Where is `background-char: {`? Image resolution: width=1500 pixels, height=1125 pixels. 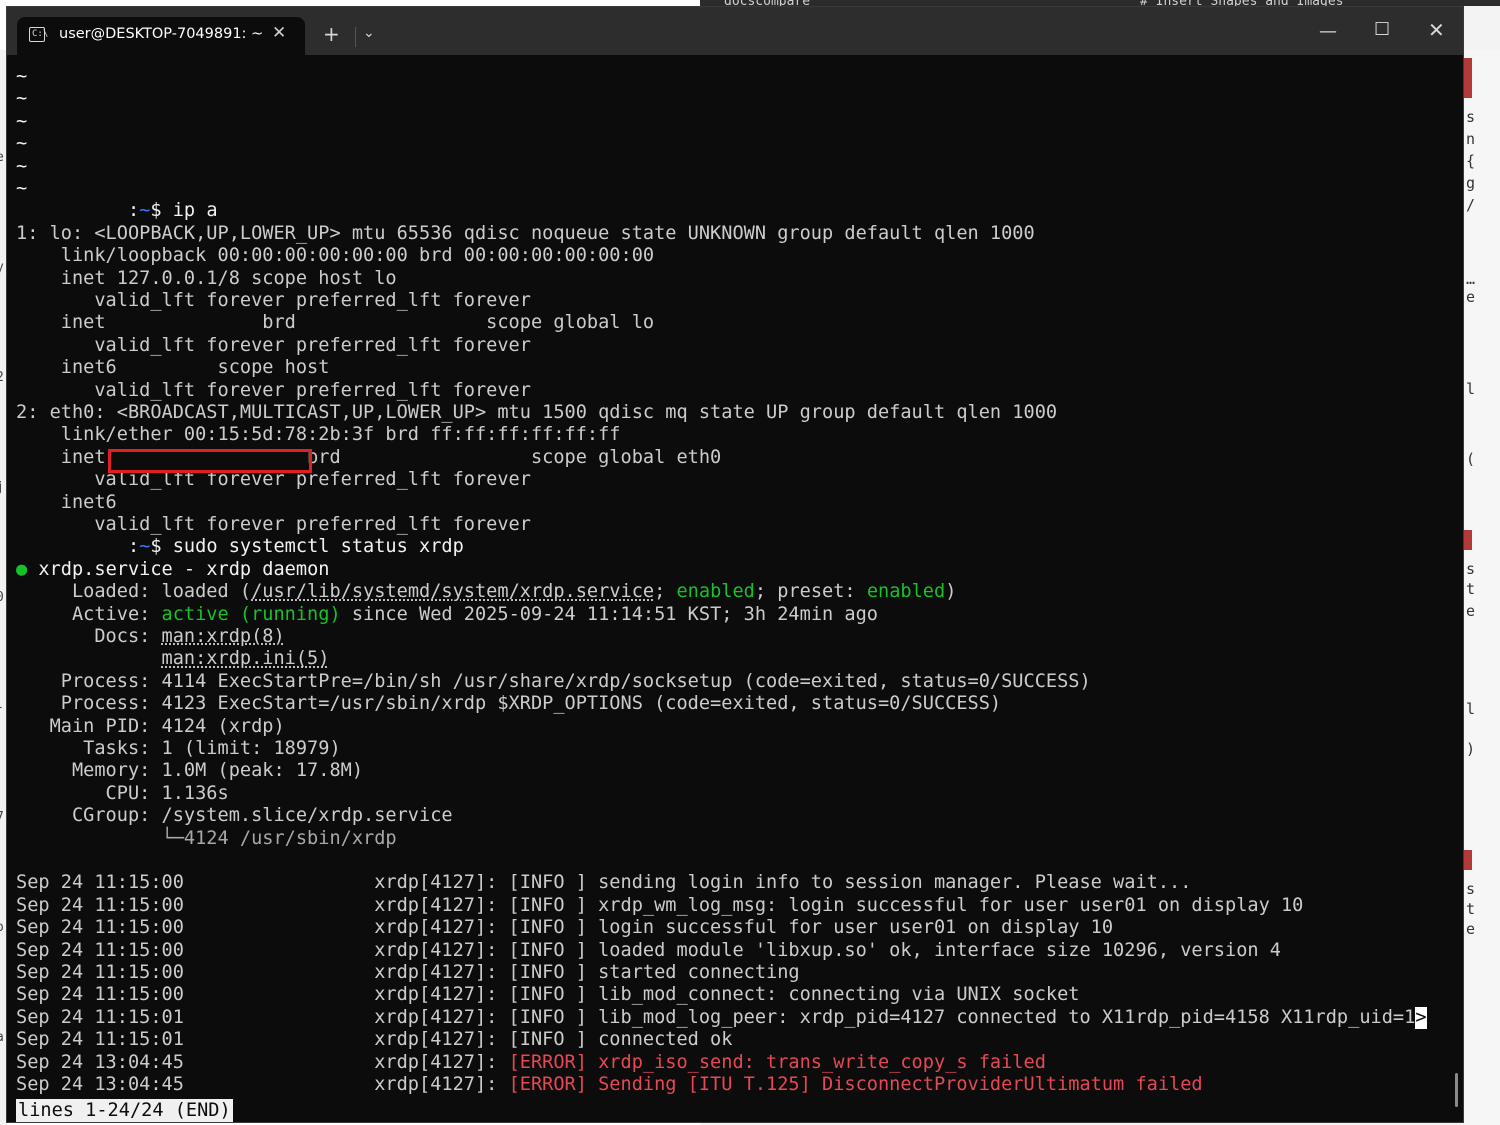 background-char: { is located at coordinates (1471, 161).